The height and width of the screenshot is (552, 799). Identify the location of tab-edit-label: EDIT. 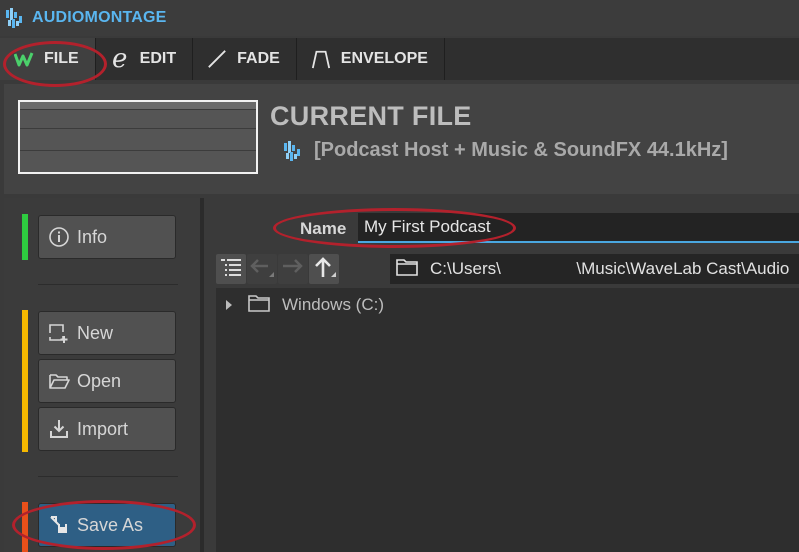
(158, 58).